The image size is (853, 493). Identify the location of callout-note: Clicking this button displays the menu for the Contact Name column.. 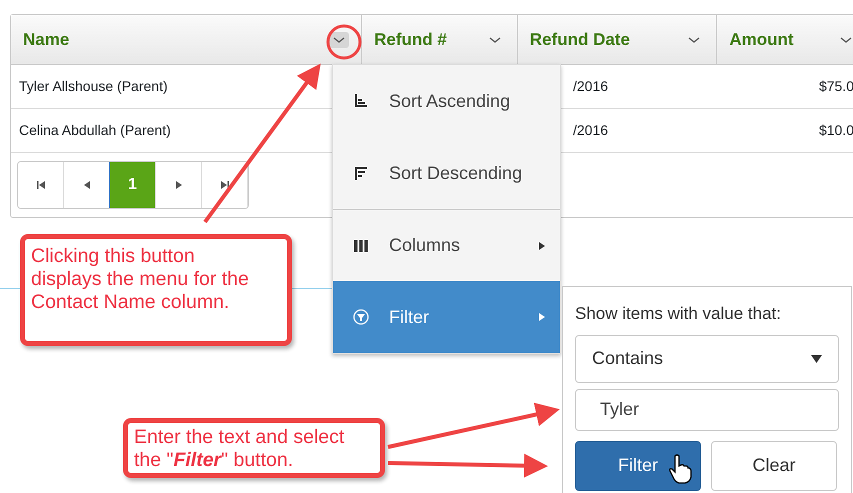
(156, 290).